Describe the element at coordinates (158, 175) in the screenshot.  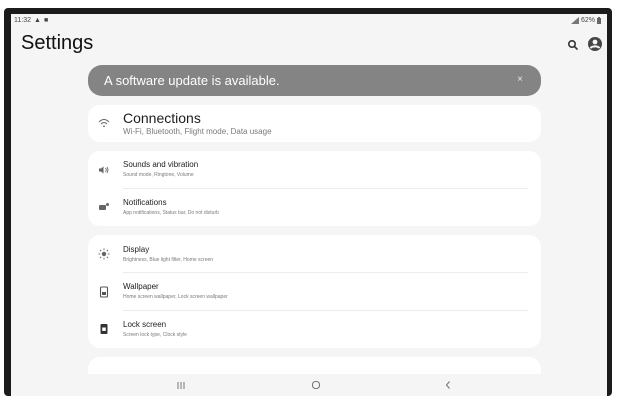
I see `sounds-subtitle: Sound mode, Ringtone, Volume` at that location.